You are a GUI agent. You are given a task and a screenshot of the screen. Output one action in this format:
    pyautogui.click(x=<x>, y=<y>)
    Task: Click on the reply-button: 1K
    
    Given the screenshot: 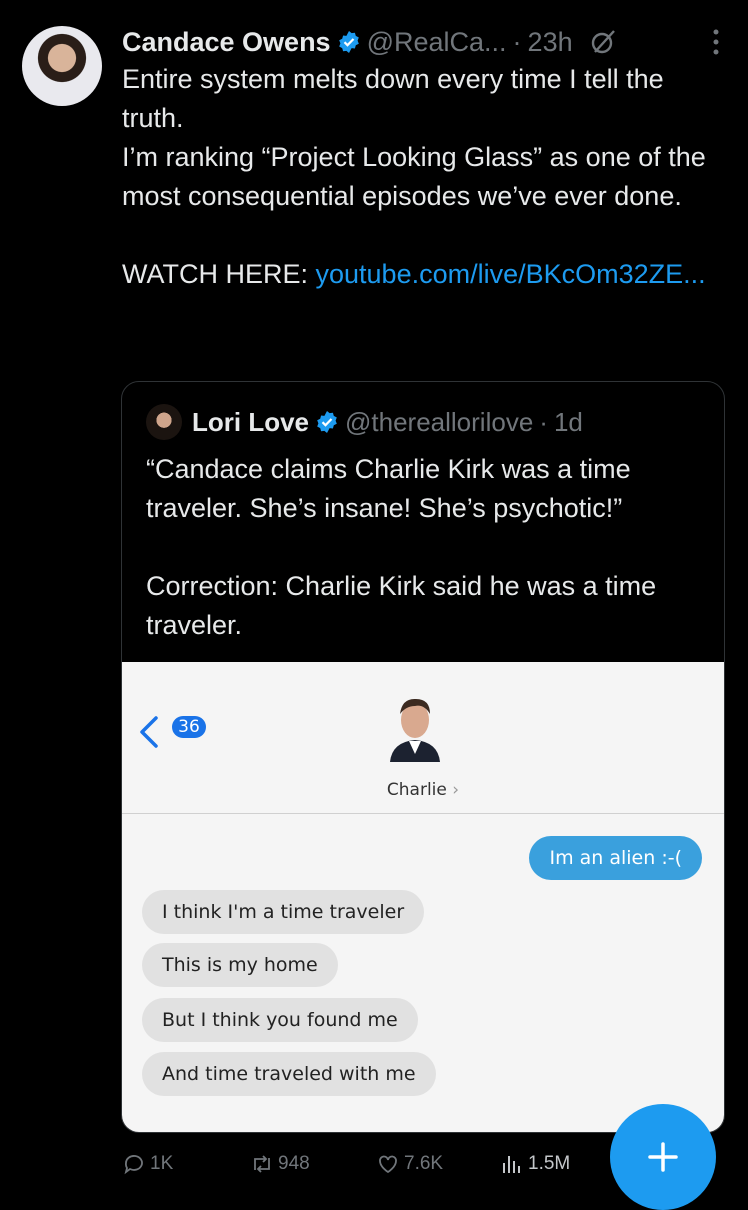 What is the action you would take?
    pyautogui.click(x=147, y=1164)
    